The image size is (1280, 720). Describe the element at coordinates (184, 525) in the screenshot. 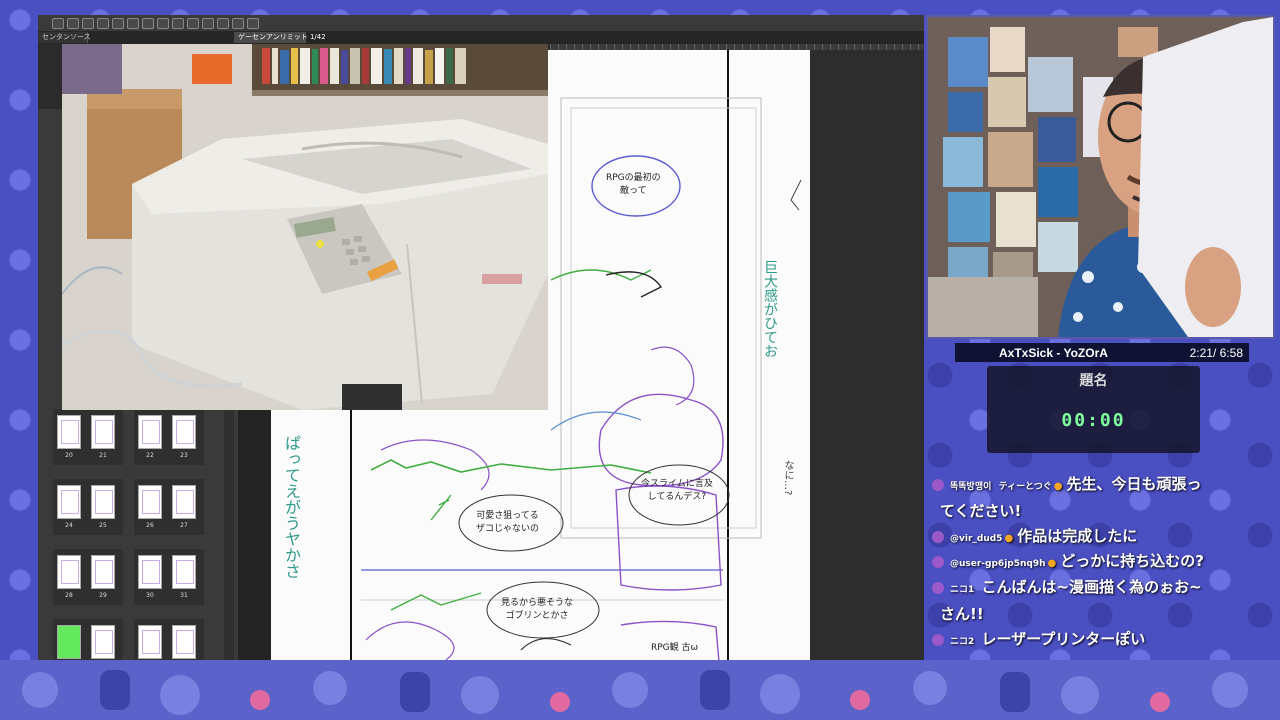

I see `page-number: 27` at that location.